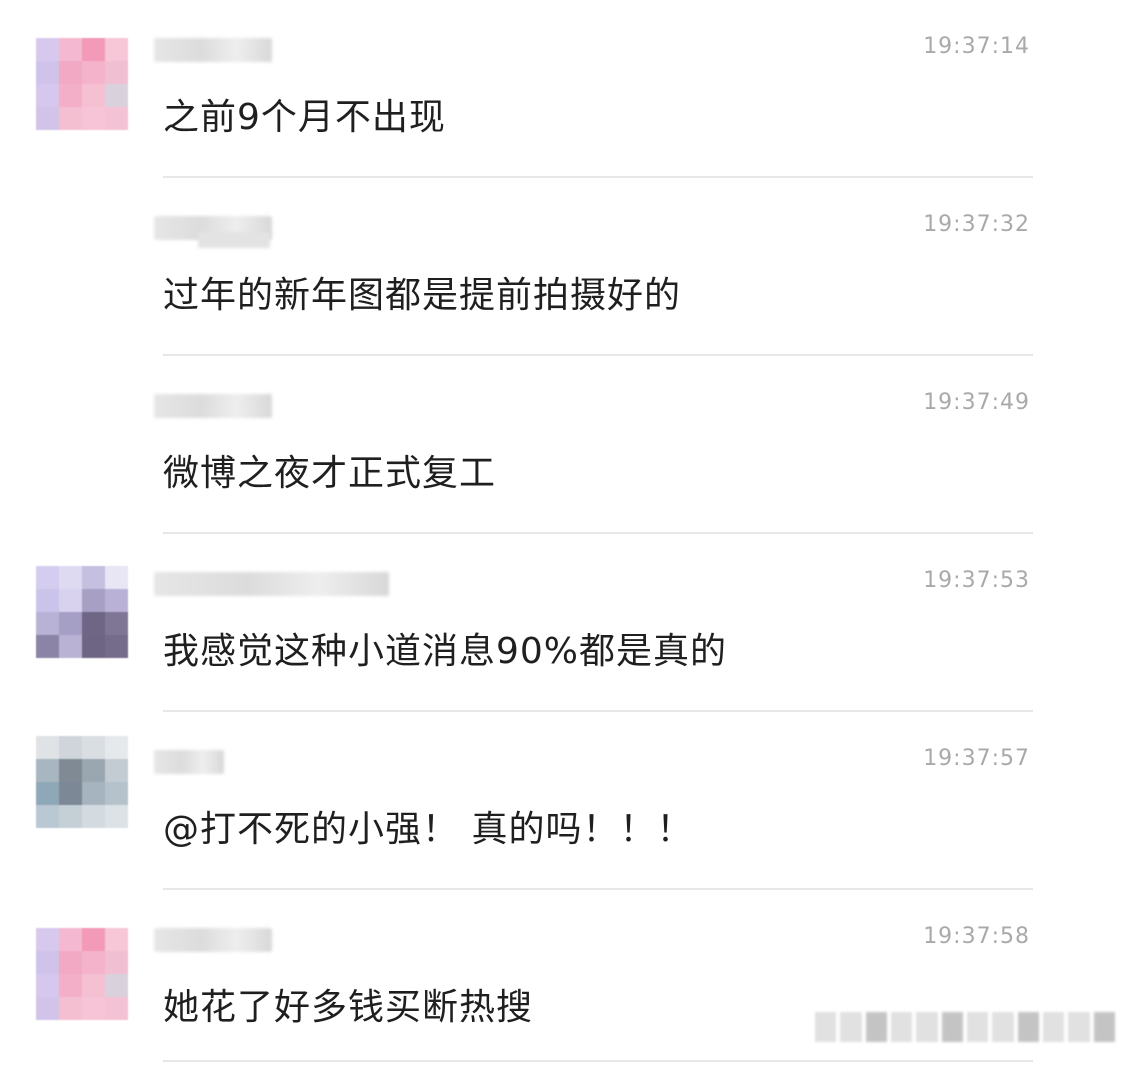 The height and width of the screenshot is (1068, 1138). Describe the element at coordinates (422, 295) in the screenshot. I see `message-text: 过年的新年图都是提前拍摄好的` at that location.